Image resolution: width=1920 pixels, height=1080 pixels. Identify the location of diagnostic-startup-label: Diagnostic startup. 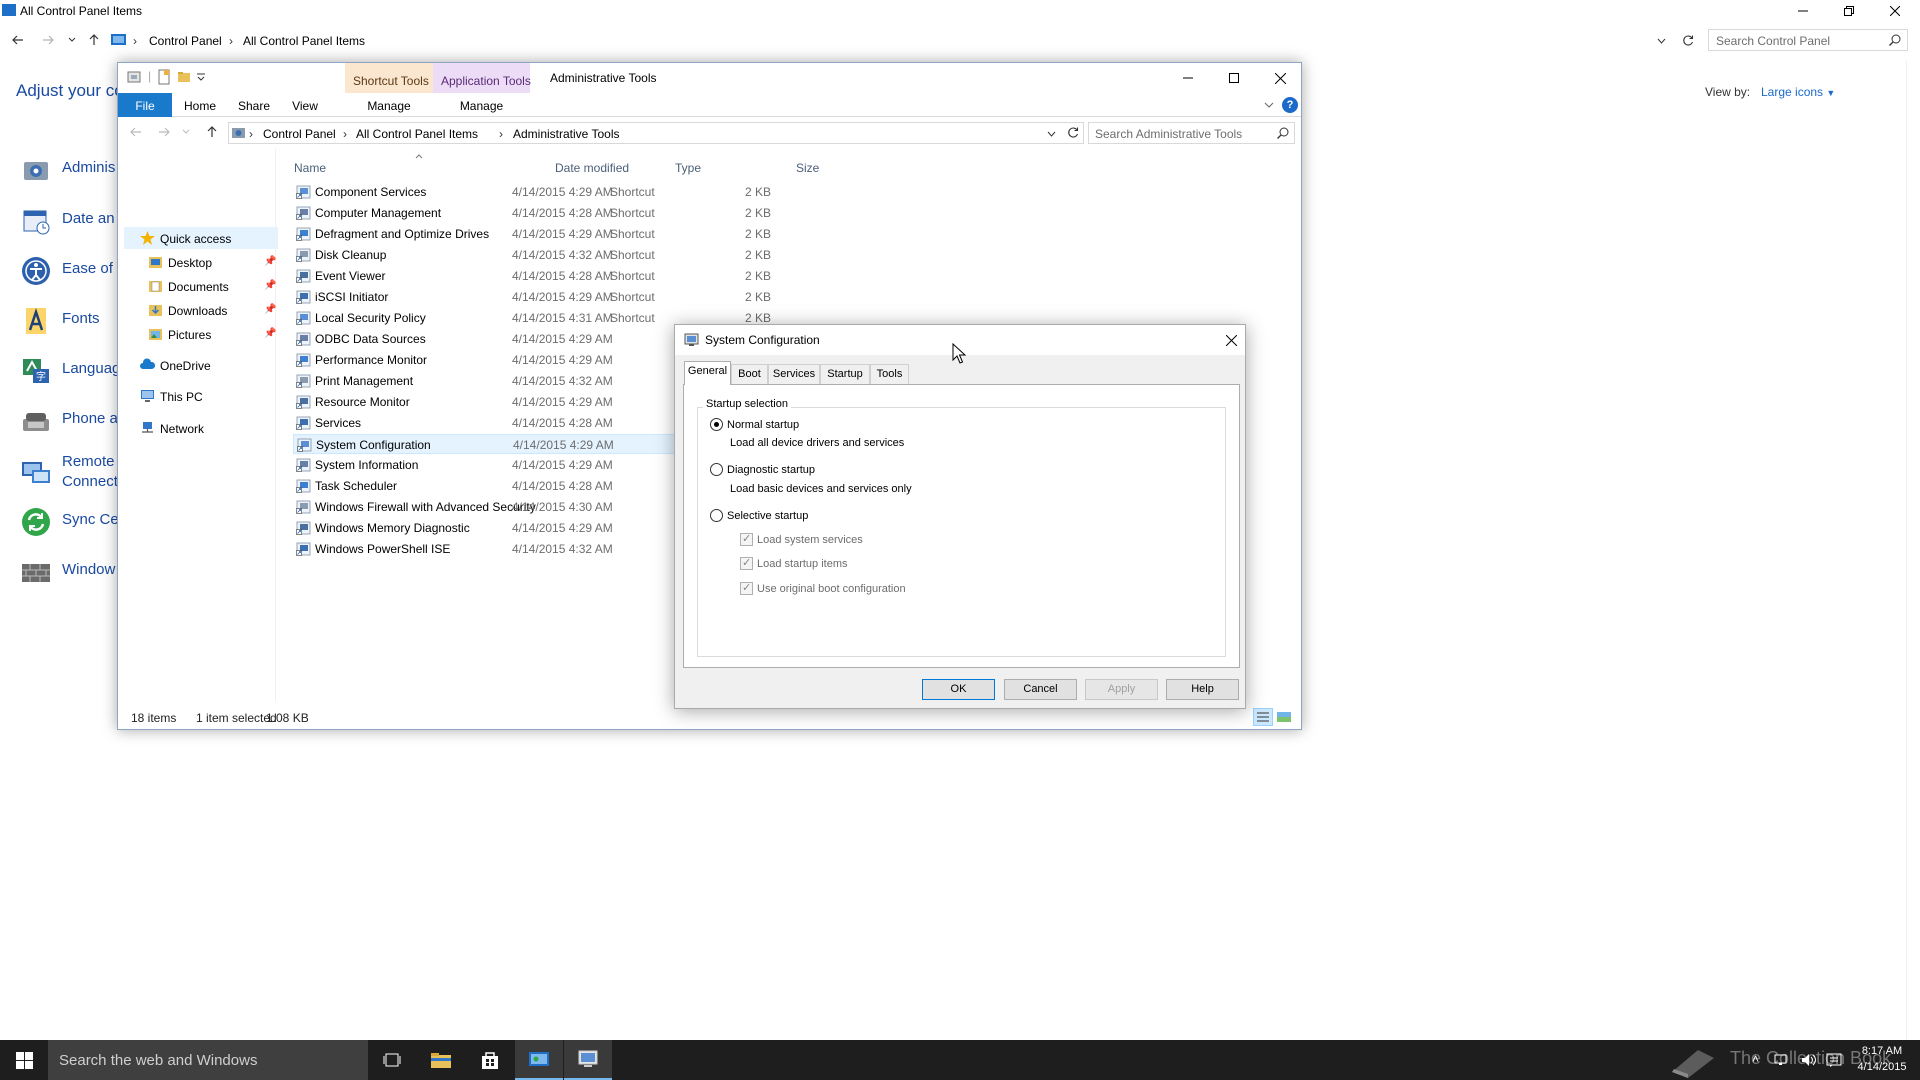
(771, 470).